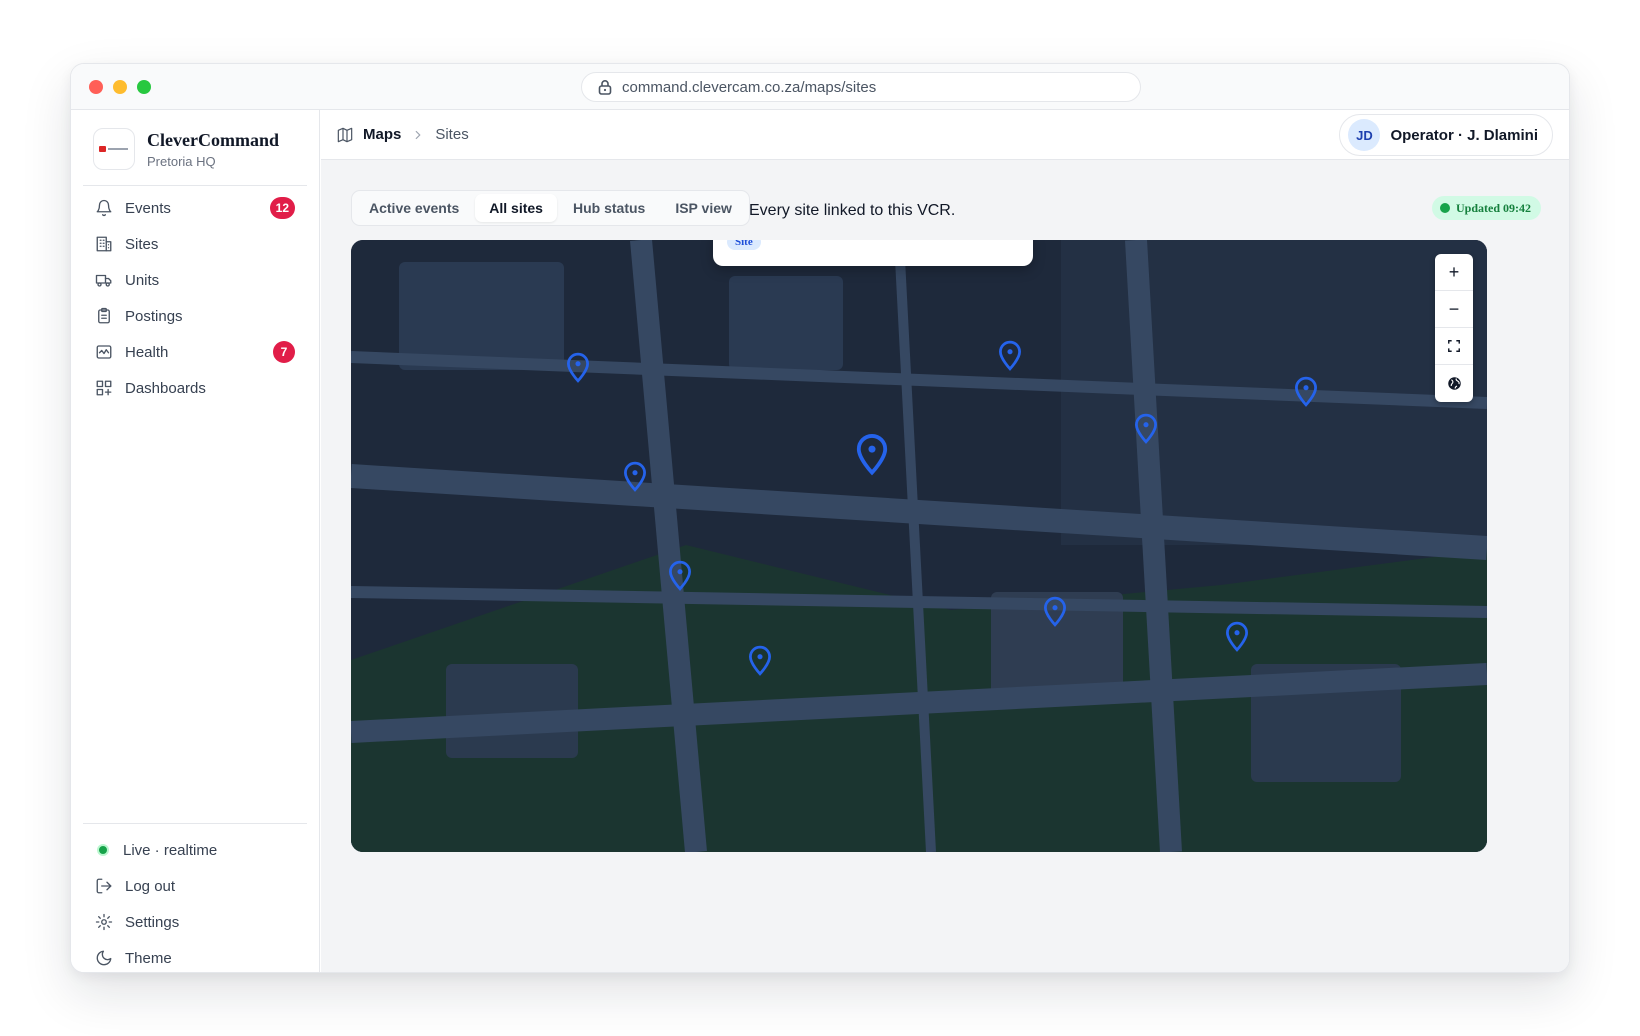 This screenshot has width=1640, height=1036. Describe the element at coordinates (195, 316) in the screenshot. I see `sidebar-item-postings: Postings` at that location.